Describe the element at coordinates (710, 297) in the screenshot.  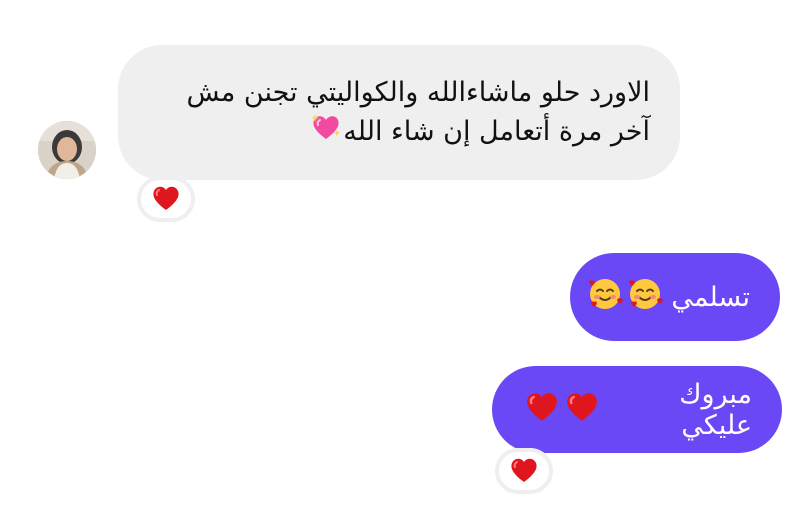
I see `outgoing-message-1-text: تسلمي` at that location.